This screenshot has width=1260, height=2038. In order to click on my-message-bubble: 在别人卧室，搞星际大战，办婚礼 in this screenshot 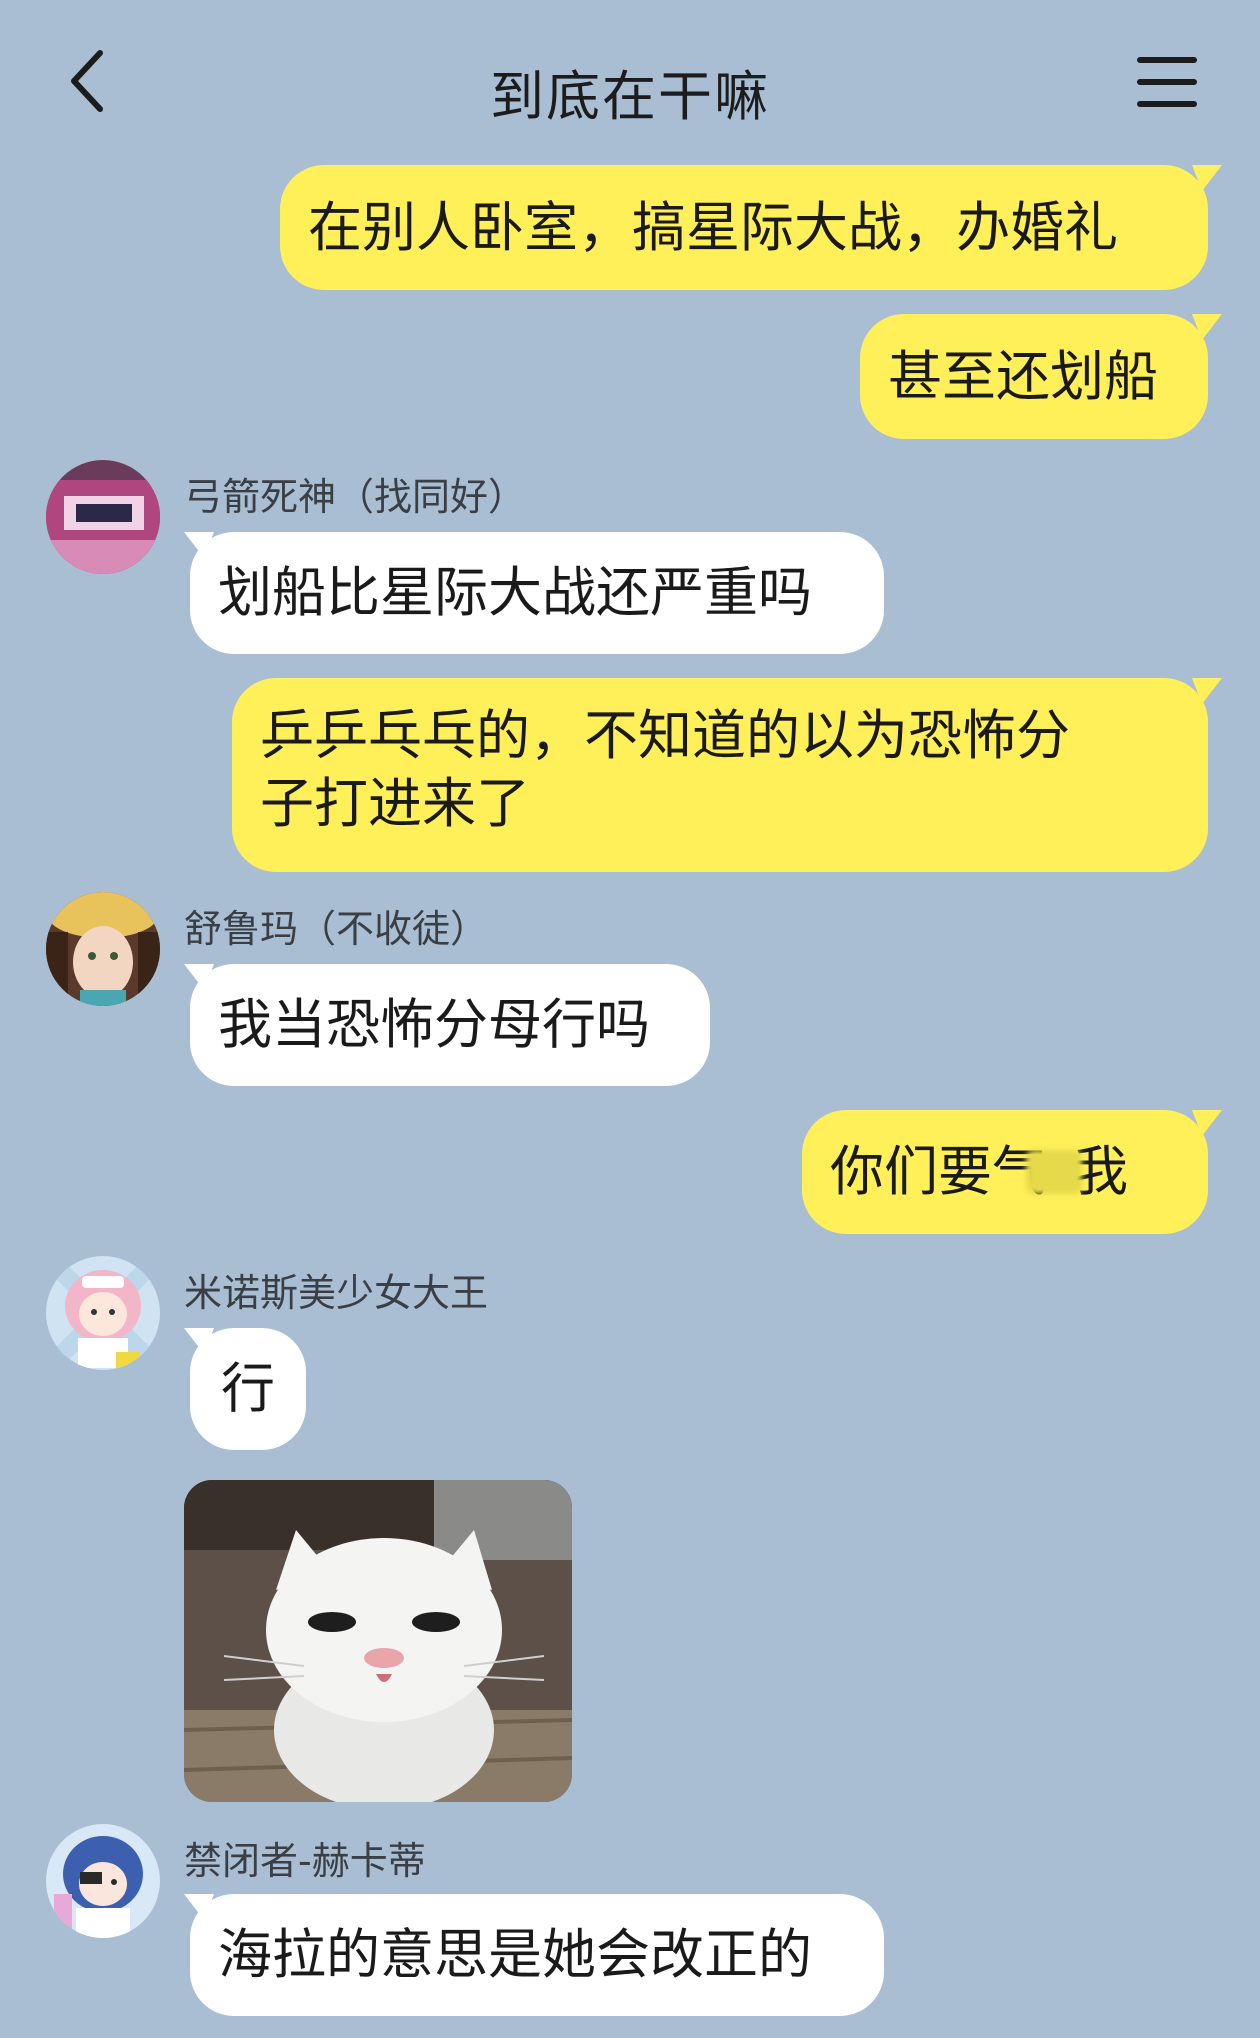, I will do `click(744, 227)`.